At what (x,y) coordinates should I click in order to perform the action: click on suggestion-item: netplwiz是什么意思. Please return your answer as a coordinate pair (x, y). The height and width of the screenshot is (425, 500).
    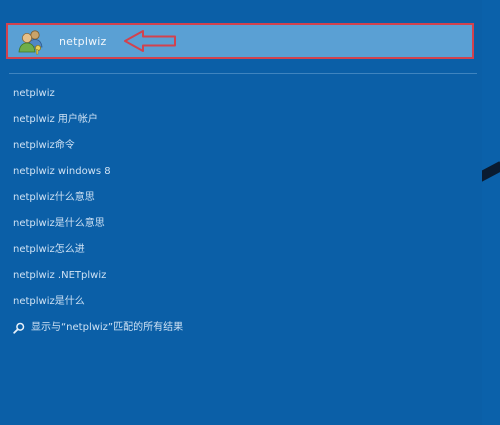
    Looking at the image, I should click on (98, 230).